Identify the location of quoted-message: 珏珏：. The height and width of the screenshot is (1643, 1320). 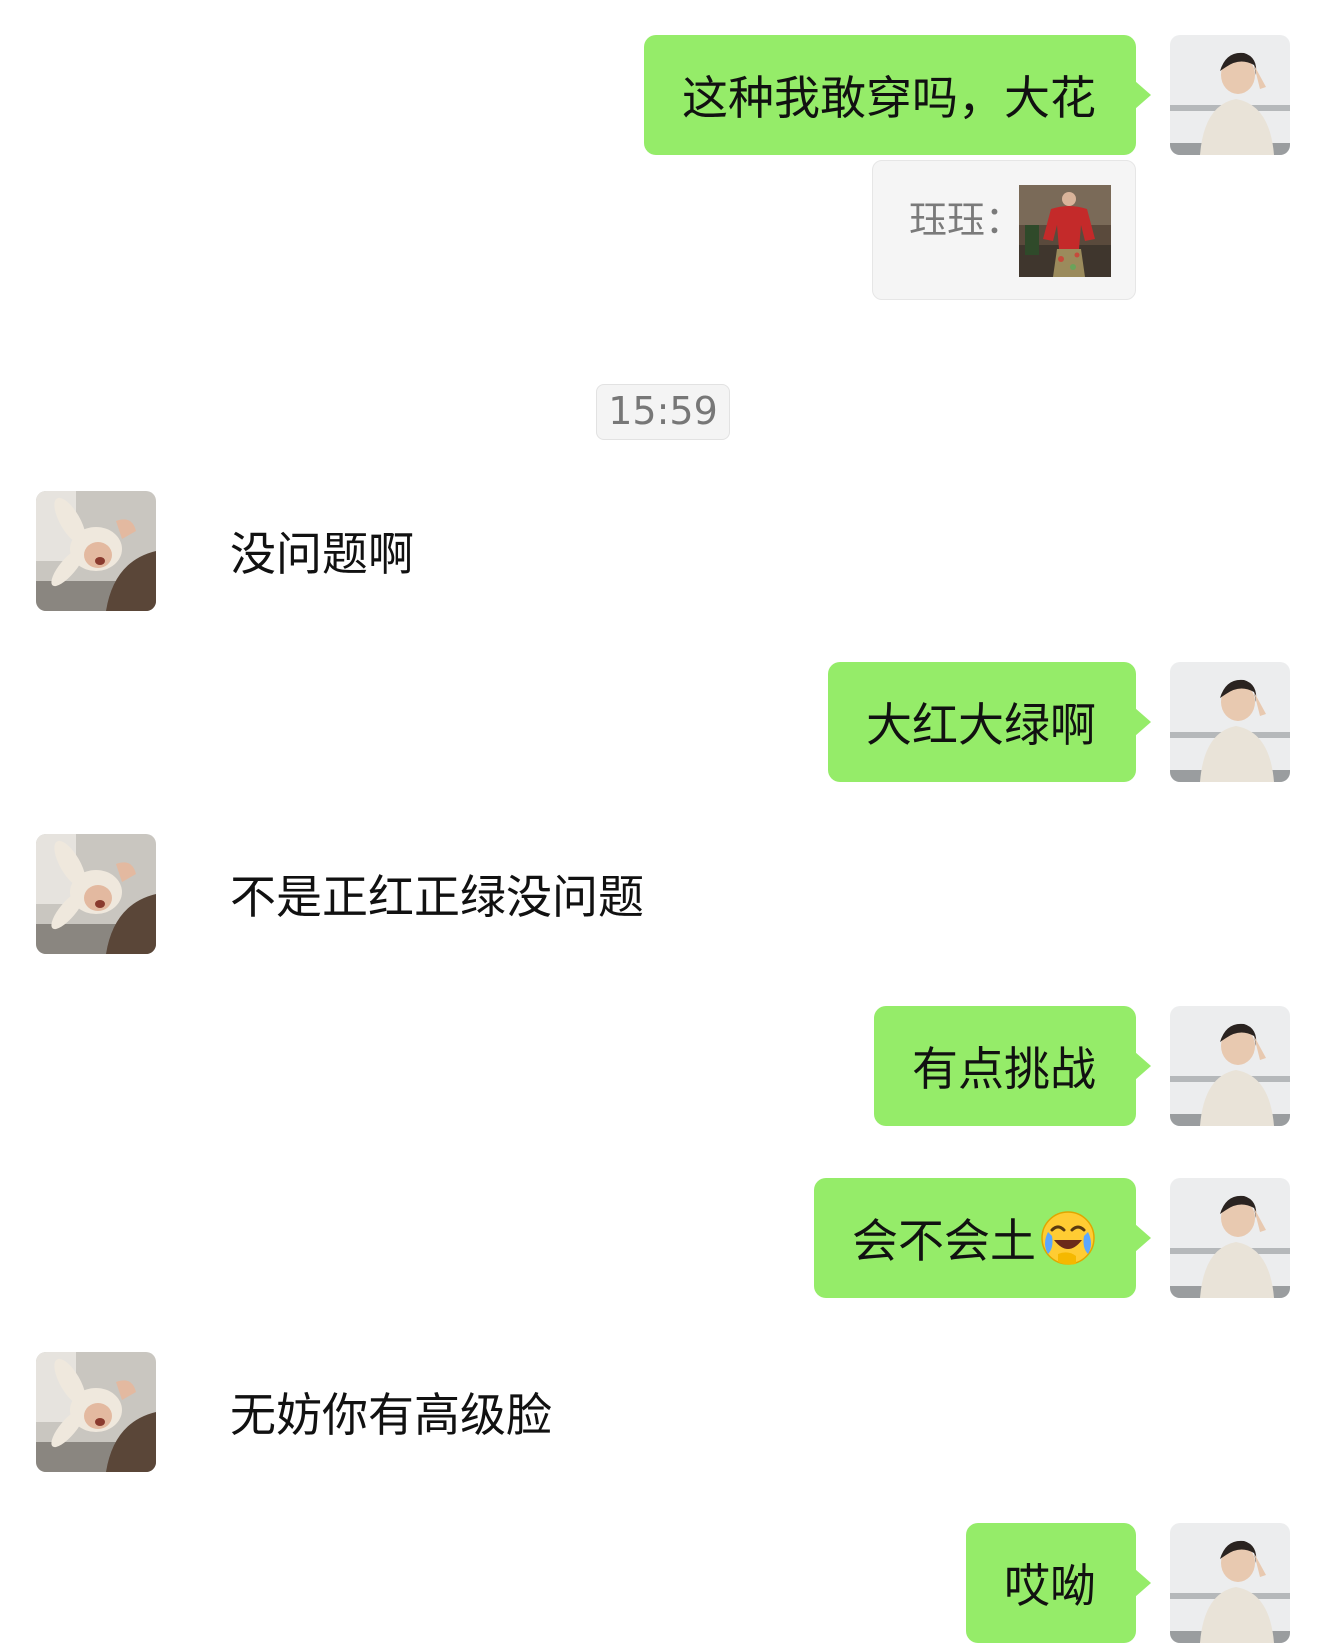
(1004, 230).